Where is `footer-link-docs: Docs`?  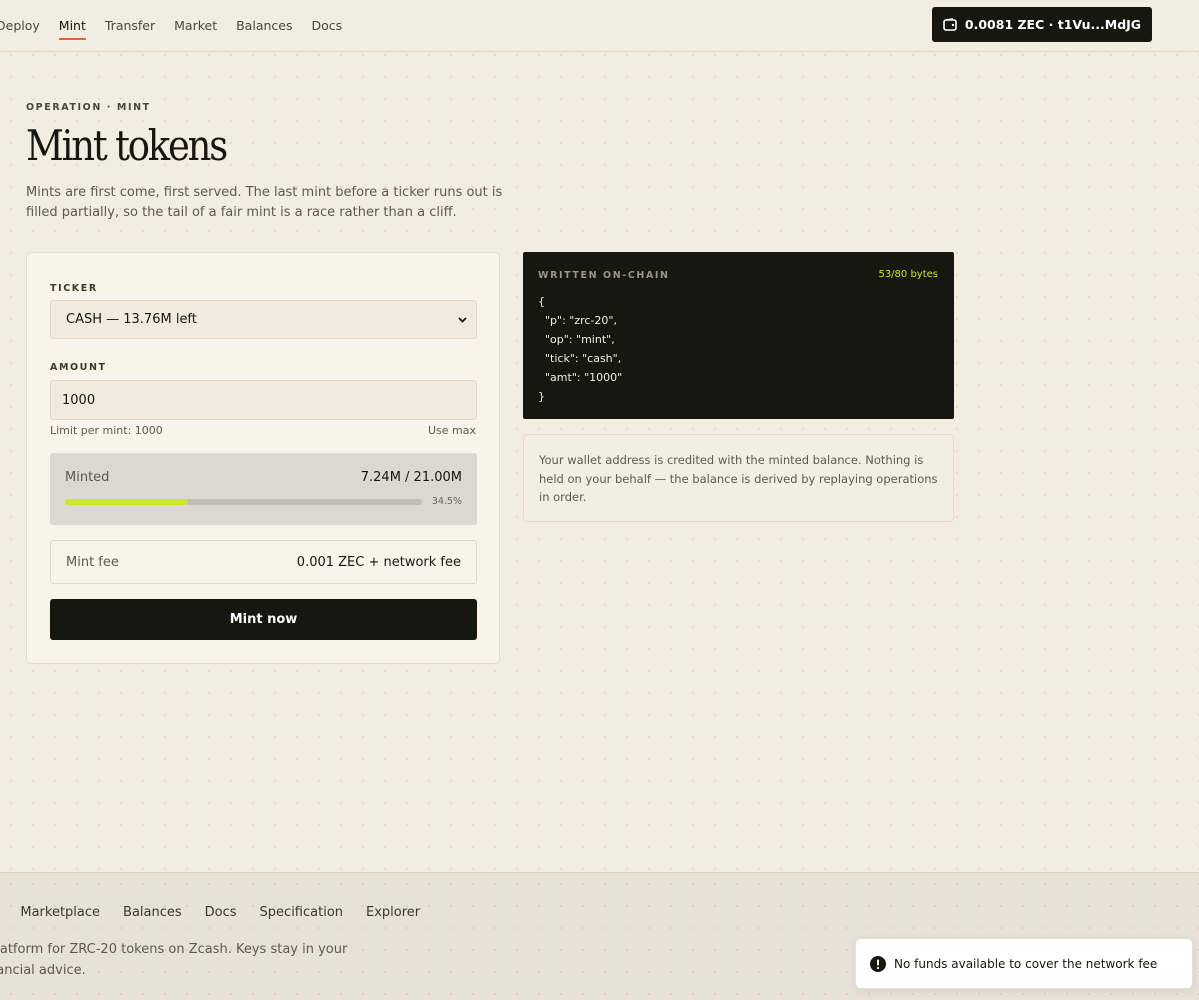 footer-link-docs: Docs is located at coordinates (221, 912).